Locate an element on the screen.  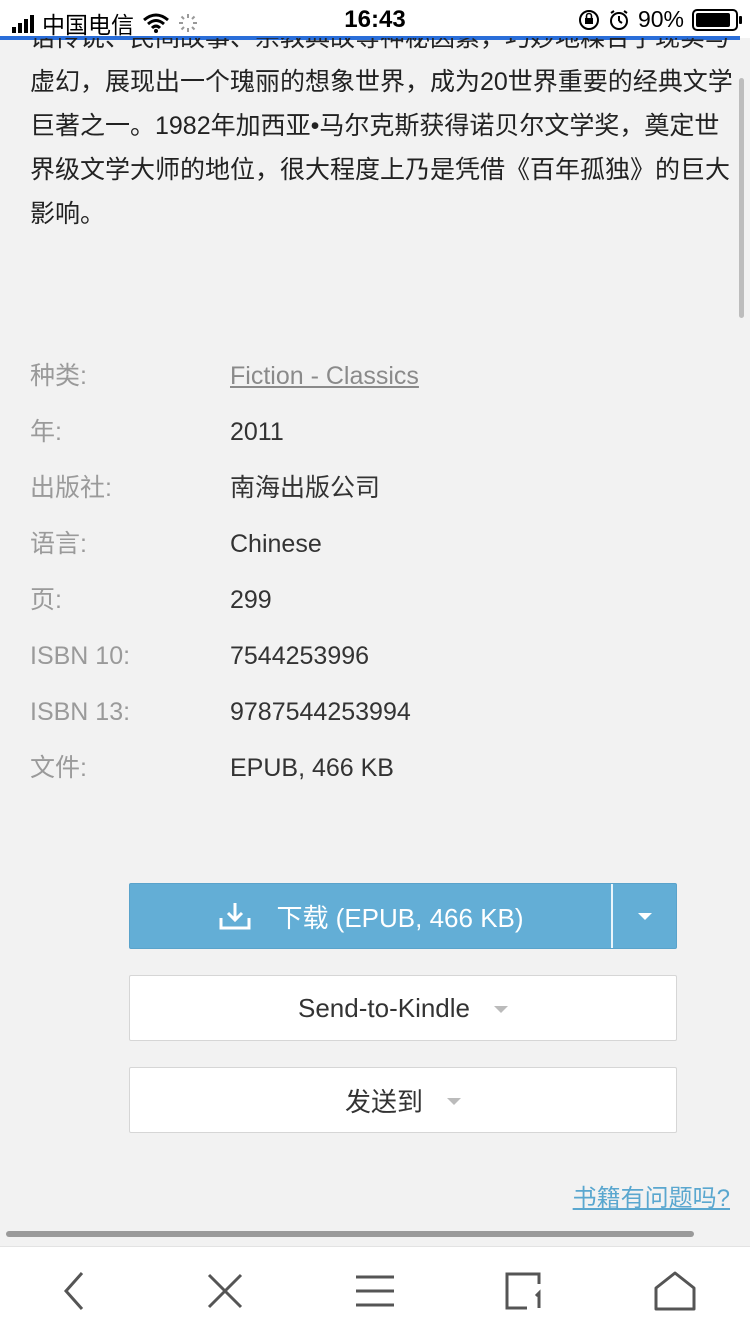
property-value: 南海出版公司 is located at coordinates (305, 488).